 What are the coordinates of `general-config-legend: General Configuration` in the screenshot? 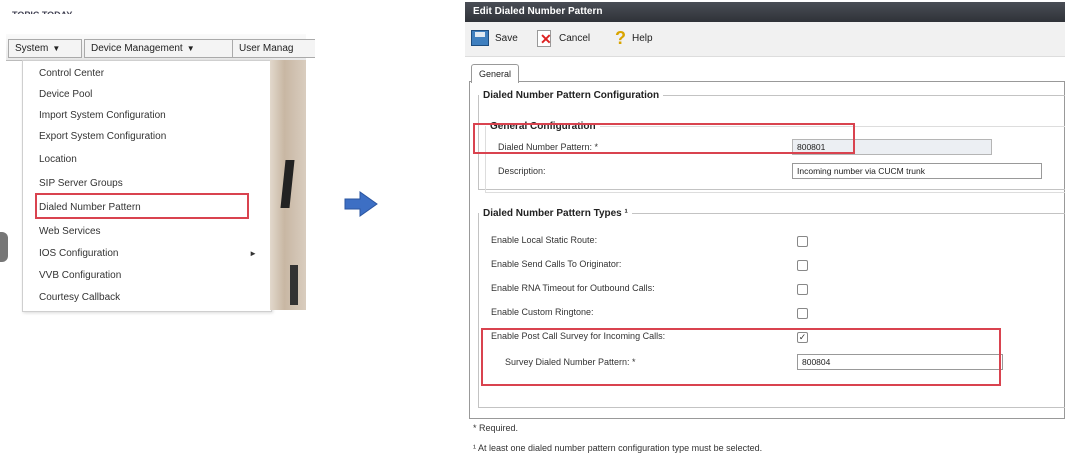 It's located at (543, 126).